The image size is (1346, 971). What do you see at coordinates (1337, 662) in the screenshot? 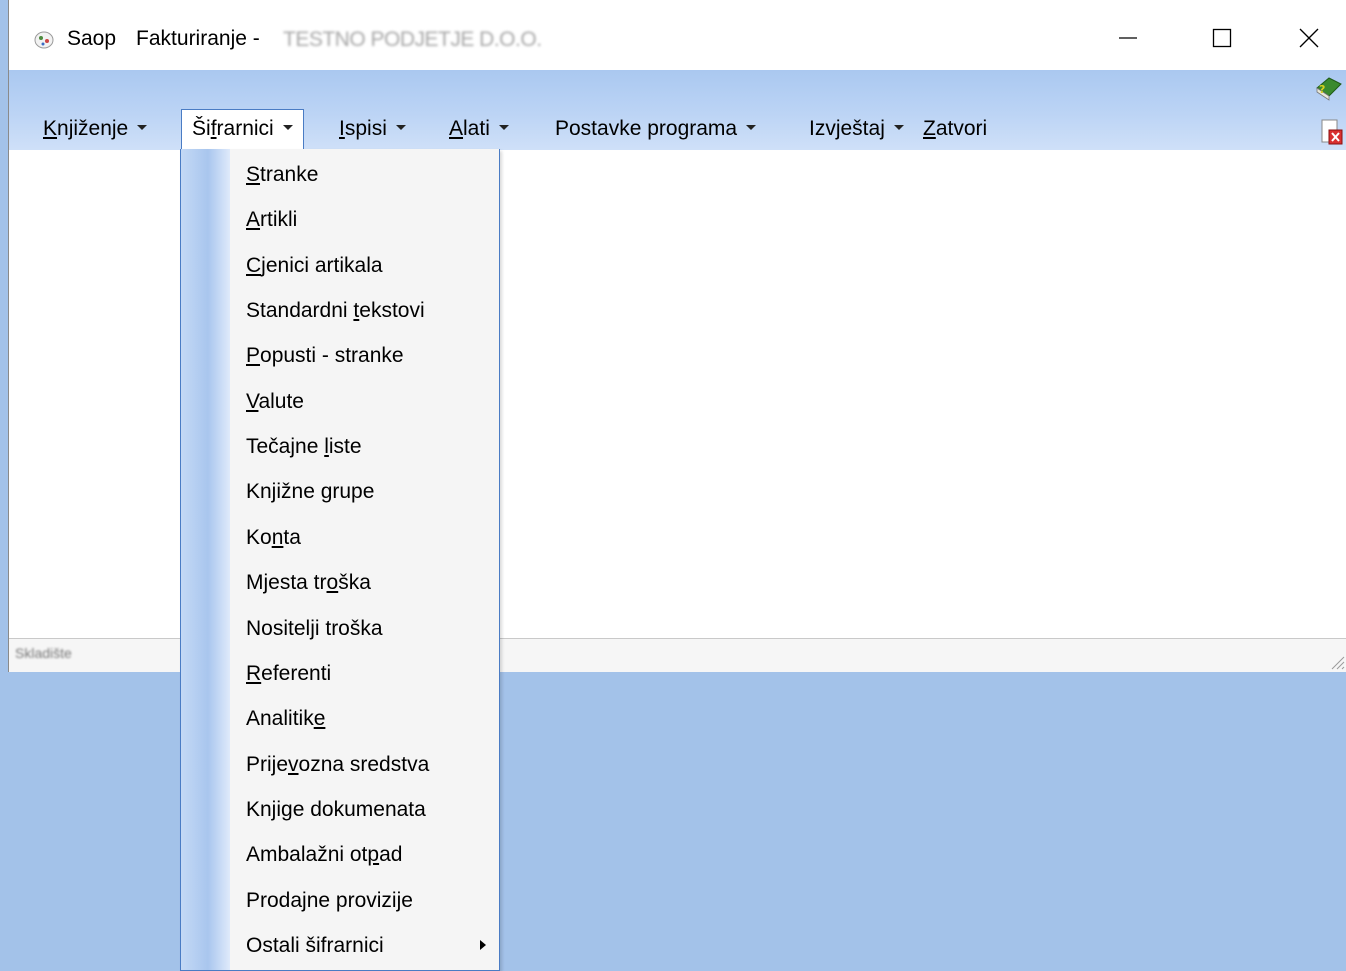
I see `resize-grip-icon` at bounding box center [1337, 662].